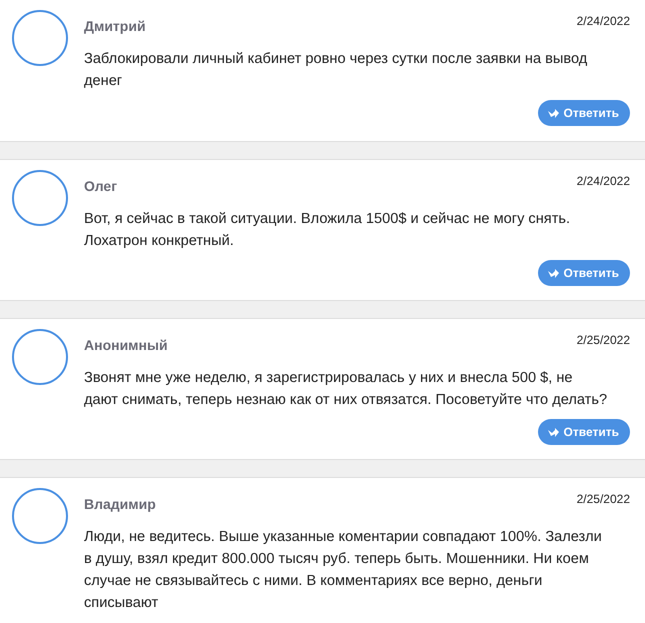  I want to click on comment-text: Звонят мне уже неделю, я зарегистрировалась у них и внесла 500 $, не дают снимать, теперь незнаю как от них отвязатся. Посоветуйте что делать?, so click(346, 389).